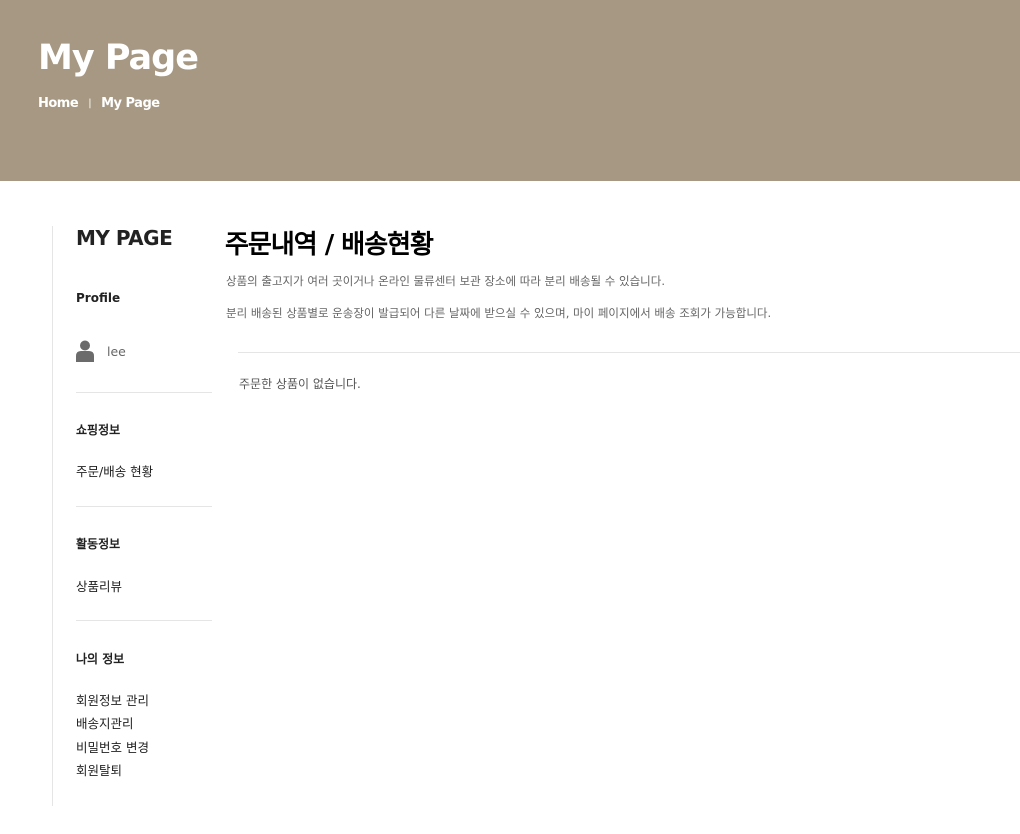 This screenshot has width=1020, height=834. What do you see at coordinates (58, 103) in the screenshot?
I see `breadcrumb-home: Home` at bounding box center [58, 103].